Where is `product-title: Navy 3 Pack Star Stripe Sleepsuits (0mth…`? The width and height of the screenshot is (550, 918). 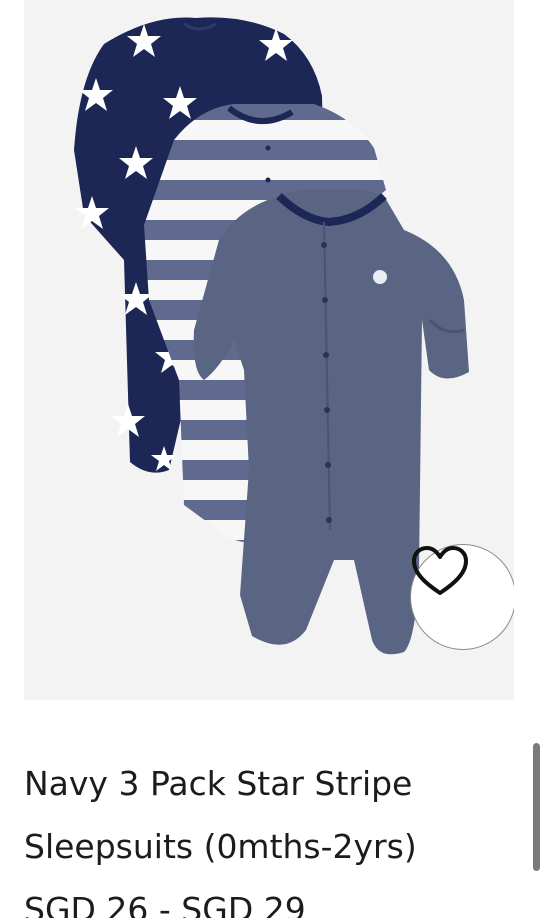 product-title: Navy 3 Pack Star Stripe Sleepsuits (0mth… is located at coordinates (220, 815).